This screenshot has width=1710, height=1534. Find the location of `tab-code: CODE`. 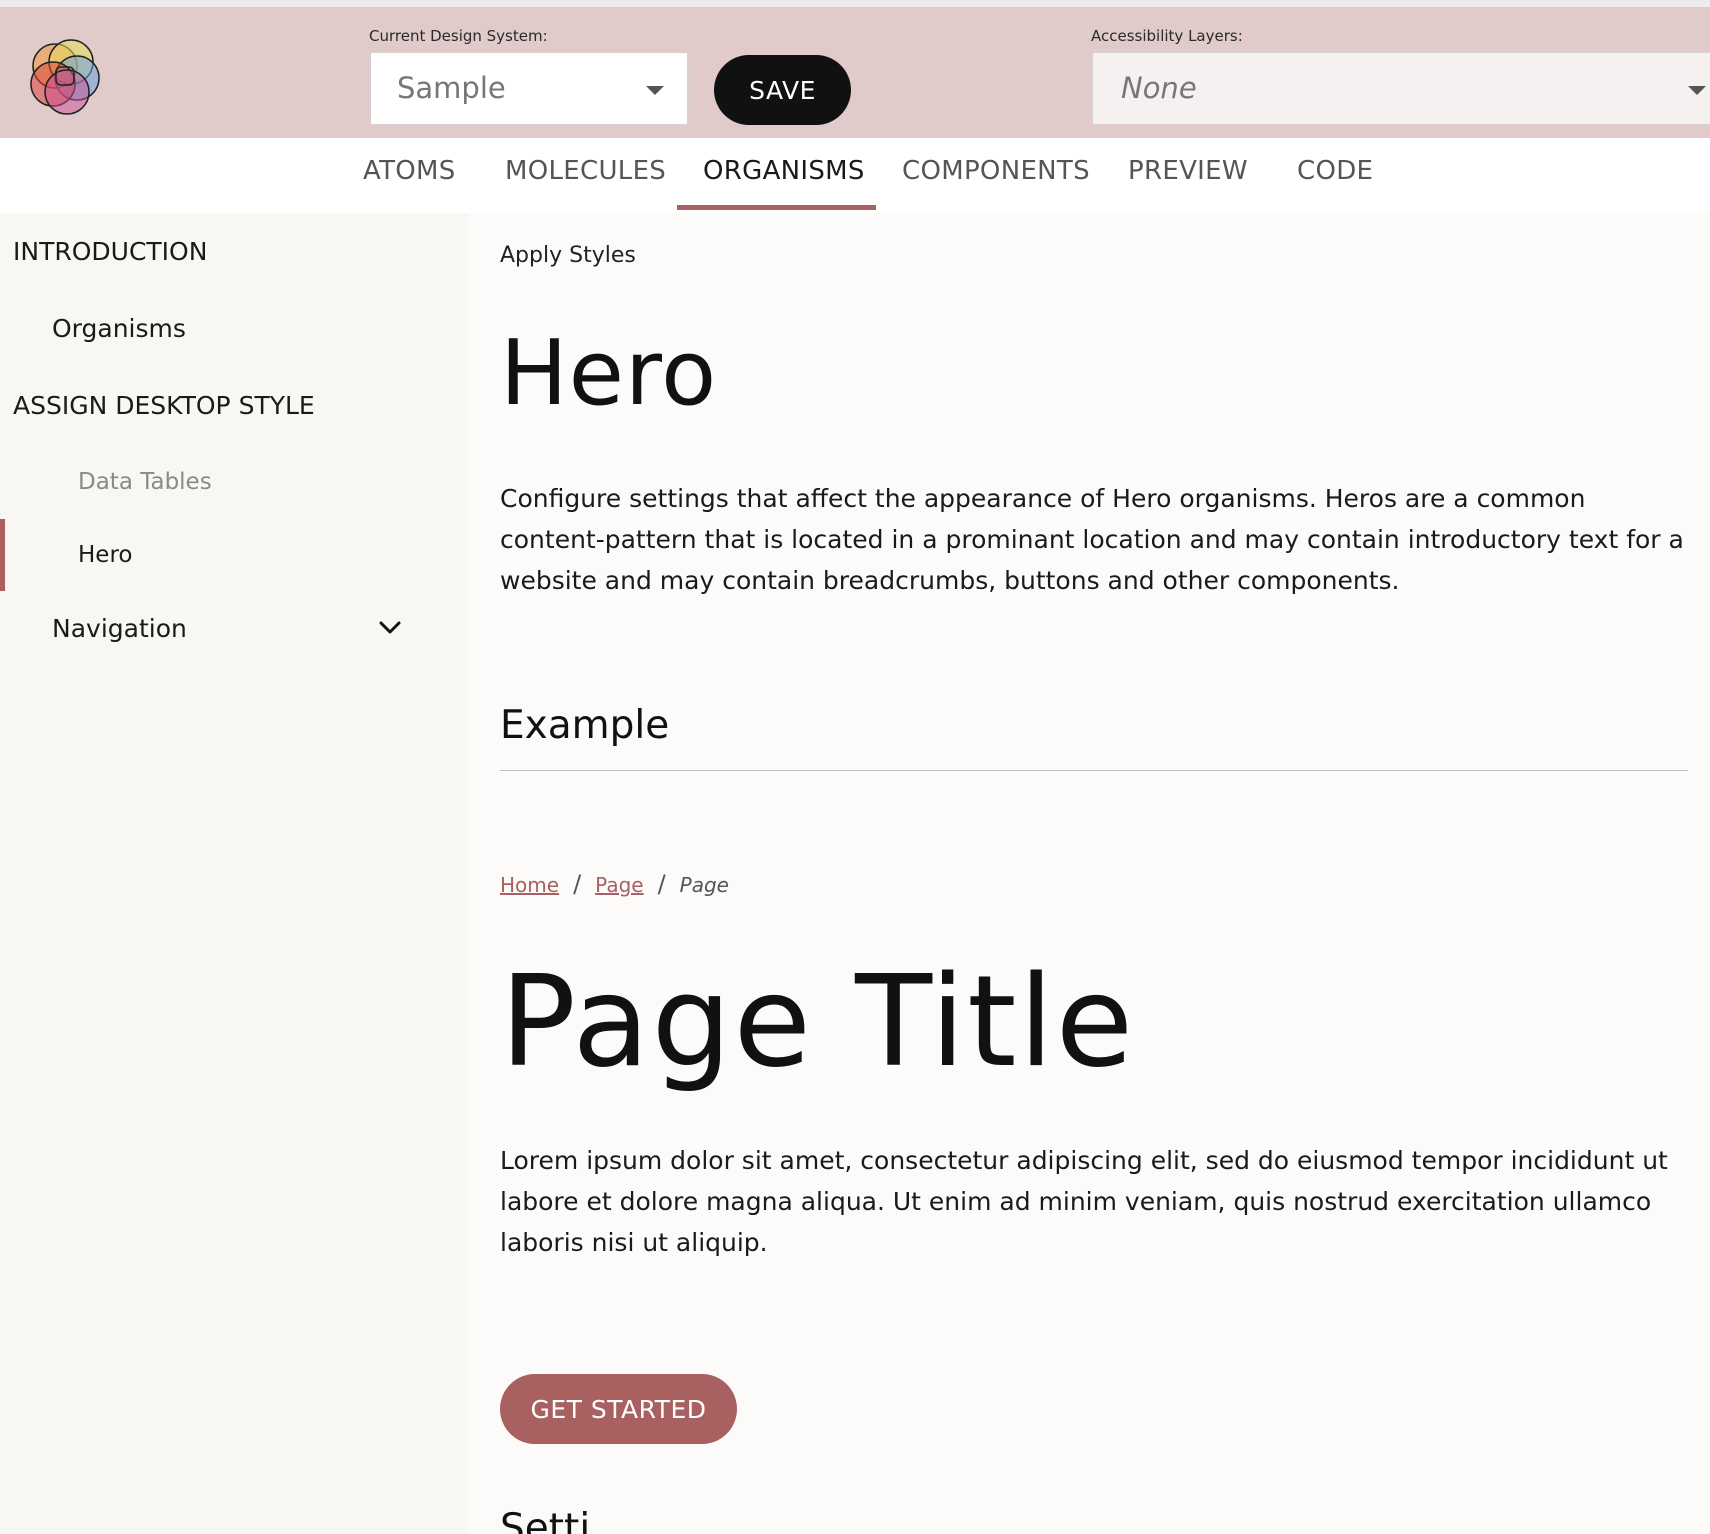

tab-code: CODE is located at coordinates (1335, 171).